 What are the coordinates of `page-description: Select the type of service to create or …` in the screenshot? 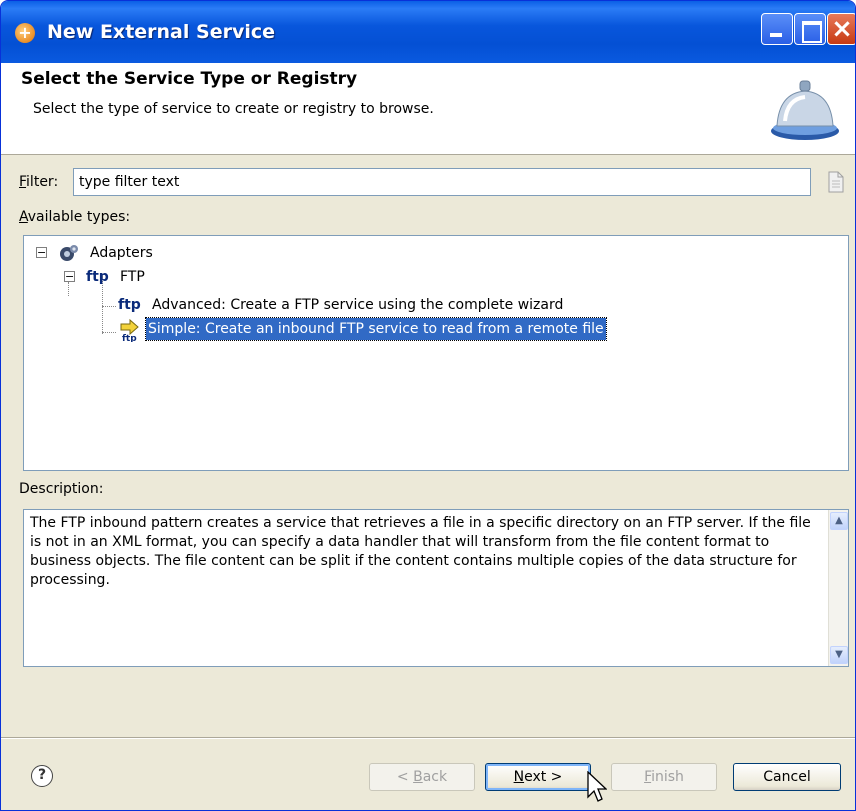 It's located at (233, 109).